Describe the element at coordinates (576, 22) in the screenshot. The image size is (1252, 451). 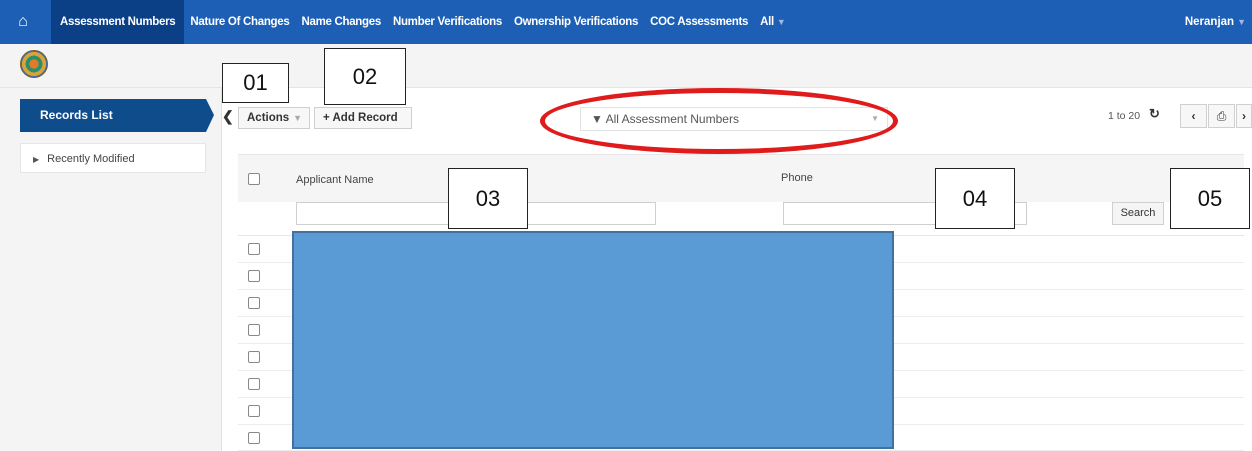
I see `nav-ownership-verifications: Ownership Verifications` at that location.